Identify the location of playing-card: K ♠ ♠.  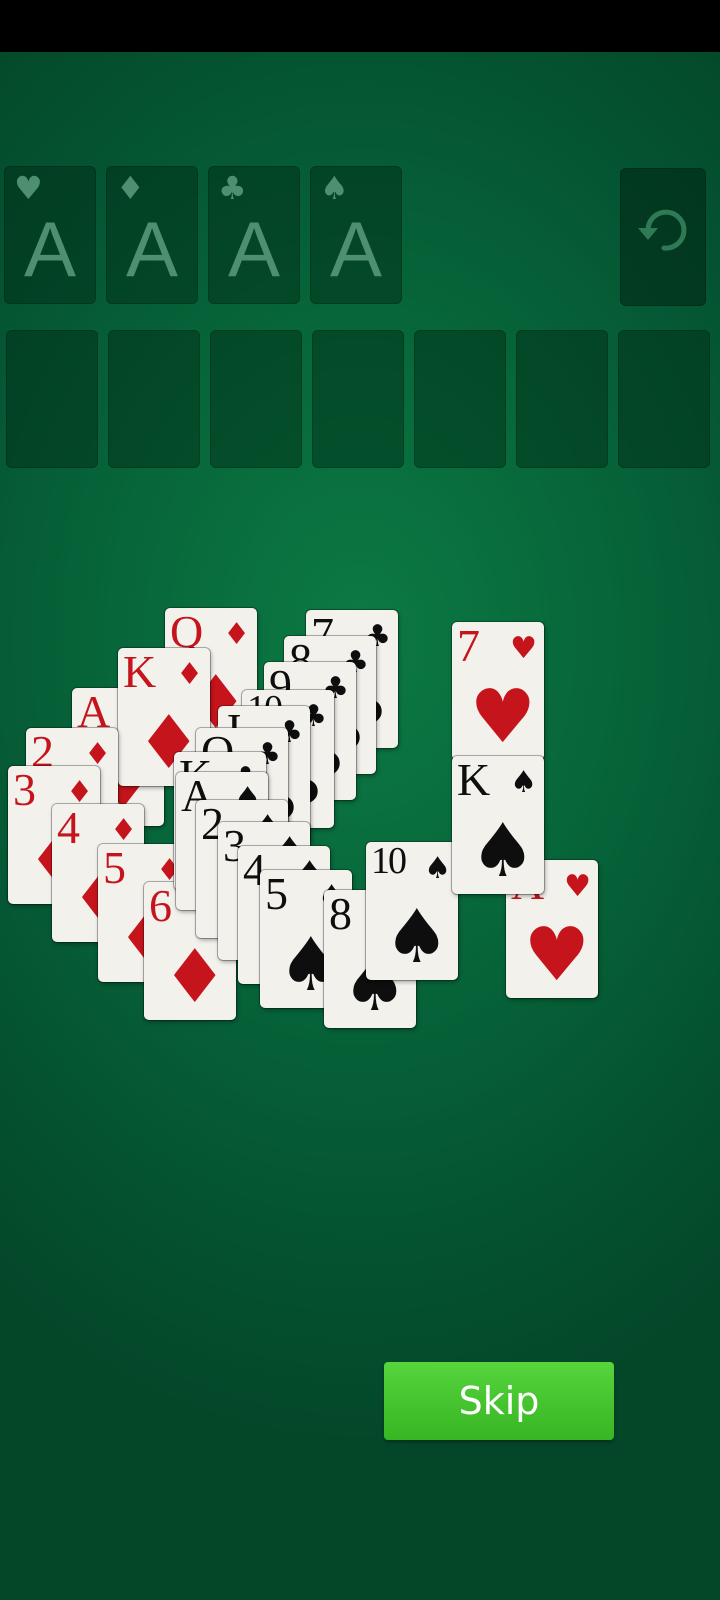
(498, 825).